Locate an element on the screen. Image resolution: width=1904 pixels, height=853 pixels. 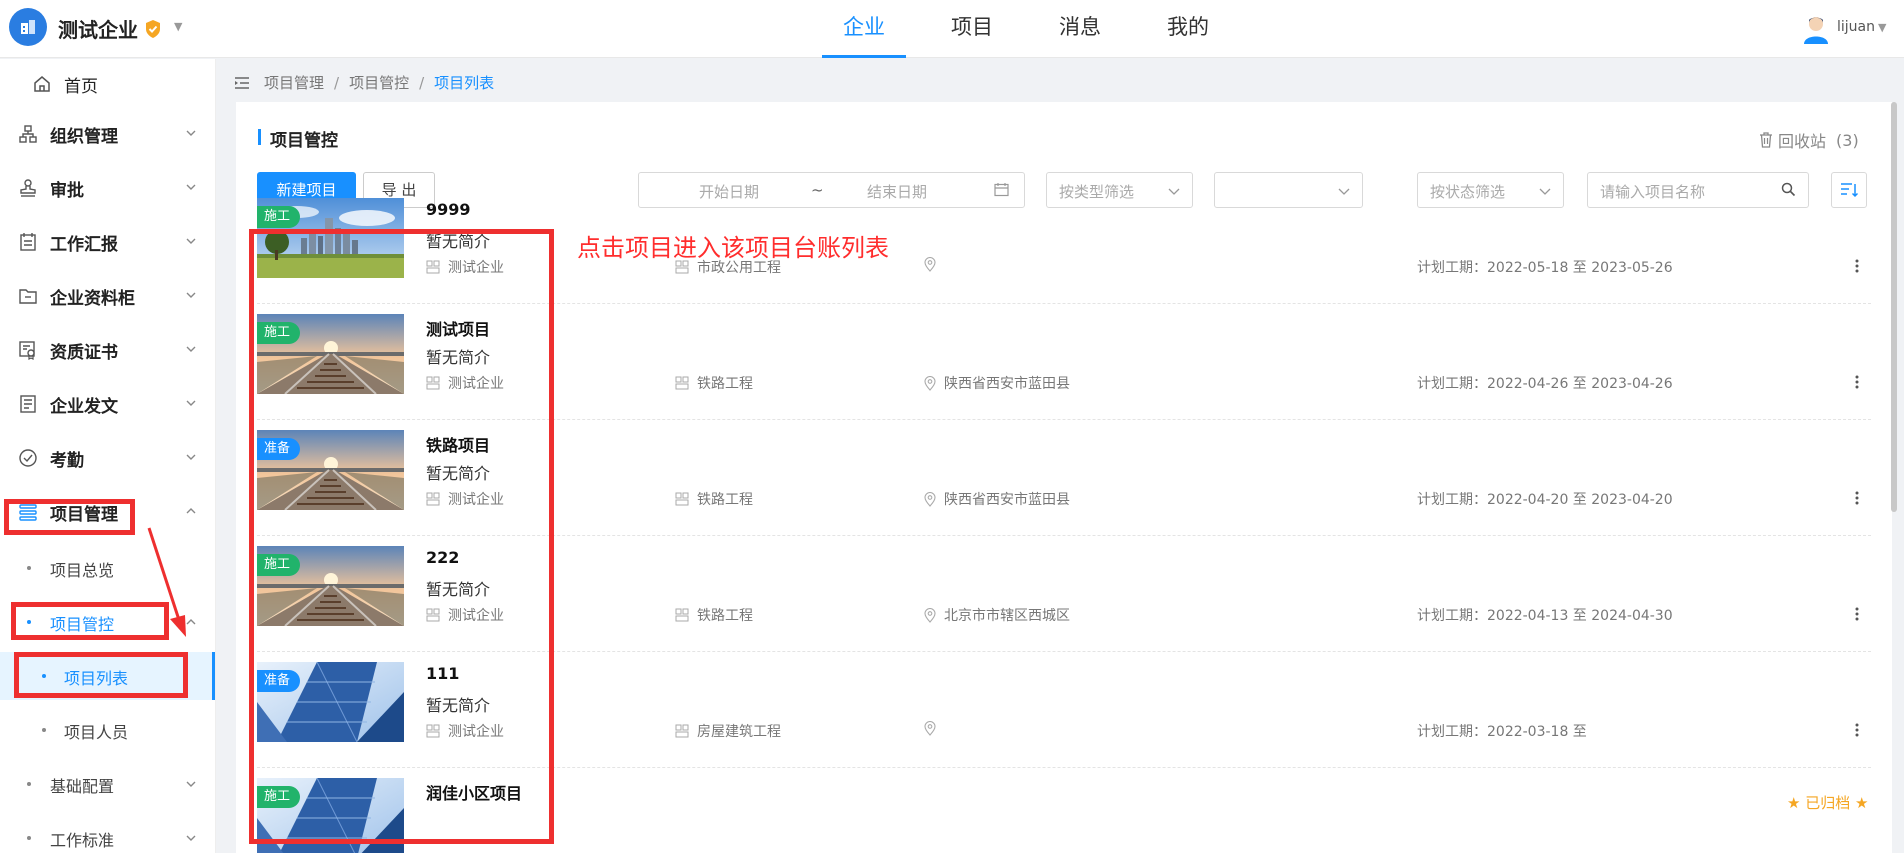
main-nav: 企业 项目 消息 我的 is located at coordinates (1026, 29).